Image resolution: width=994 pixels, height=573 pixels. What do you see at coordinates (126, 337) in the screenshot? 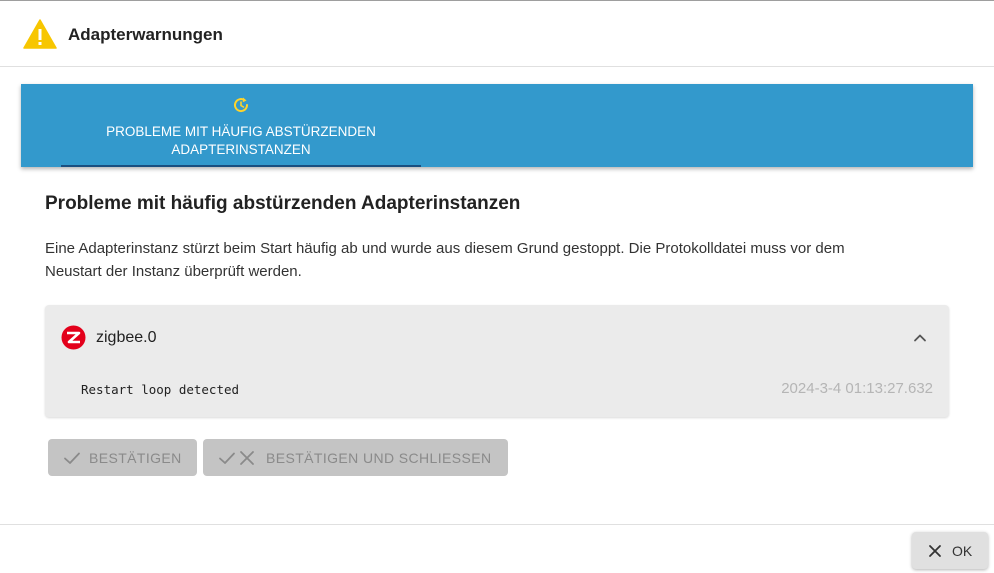
I see `instance-name: zigbee.0` at bounding box center [126, 337].